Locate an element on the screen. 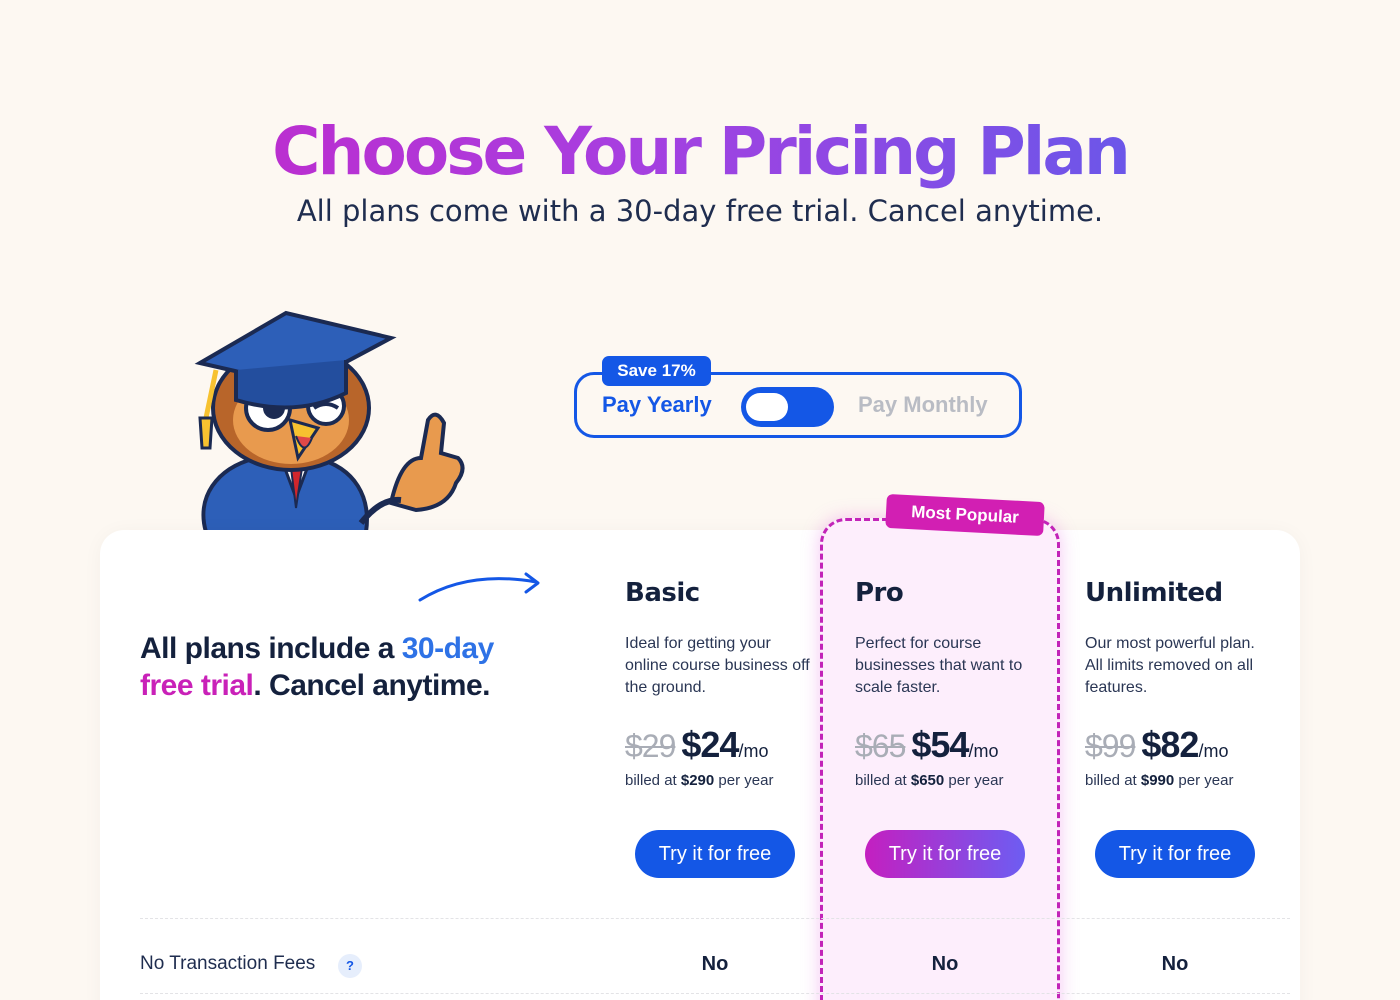 This screenshot has width=1400, height=1000. intro-part2: . Cancel anytime. is located at coordinates (371, 685).